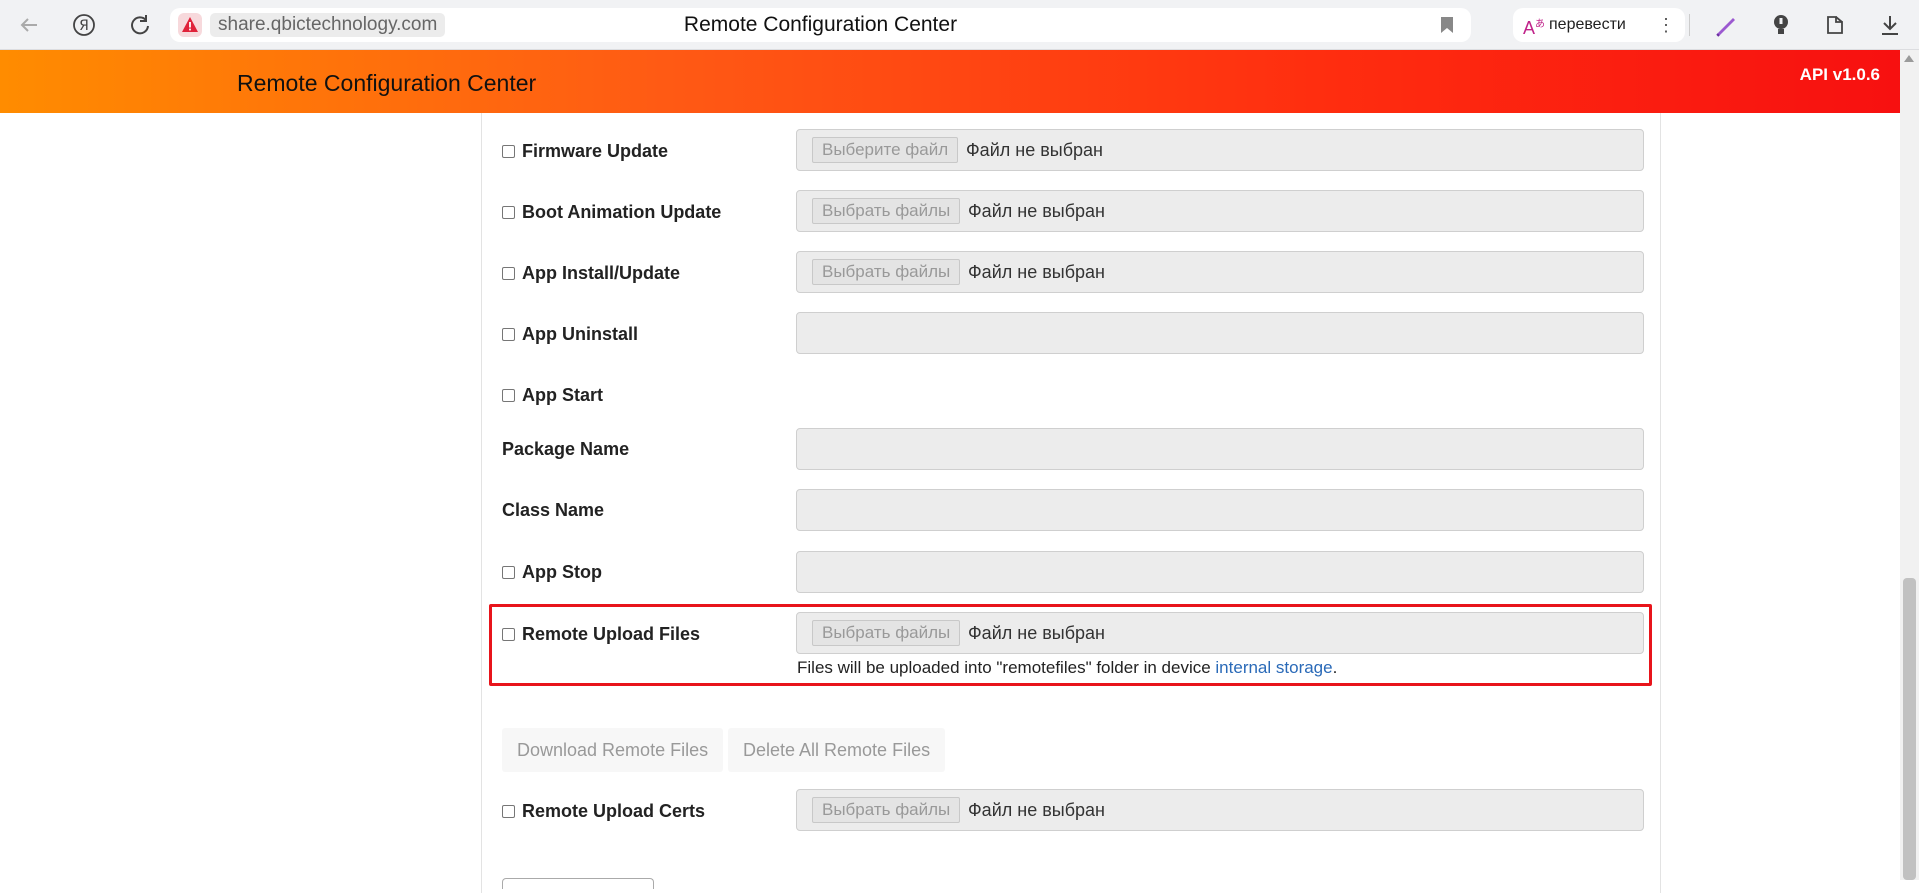 The image size is (1919, 893). I want to click on firmware-update-checkbox, so click(508, 151).